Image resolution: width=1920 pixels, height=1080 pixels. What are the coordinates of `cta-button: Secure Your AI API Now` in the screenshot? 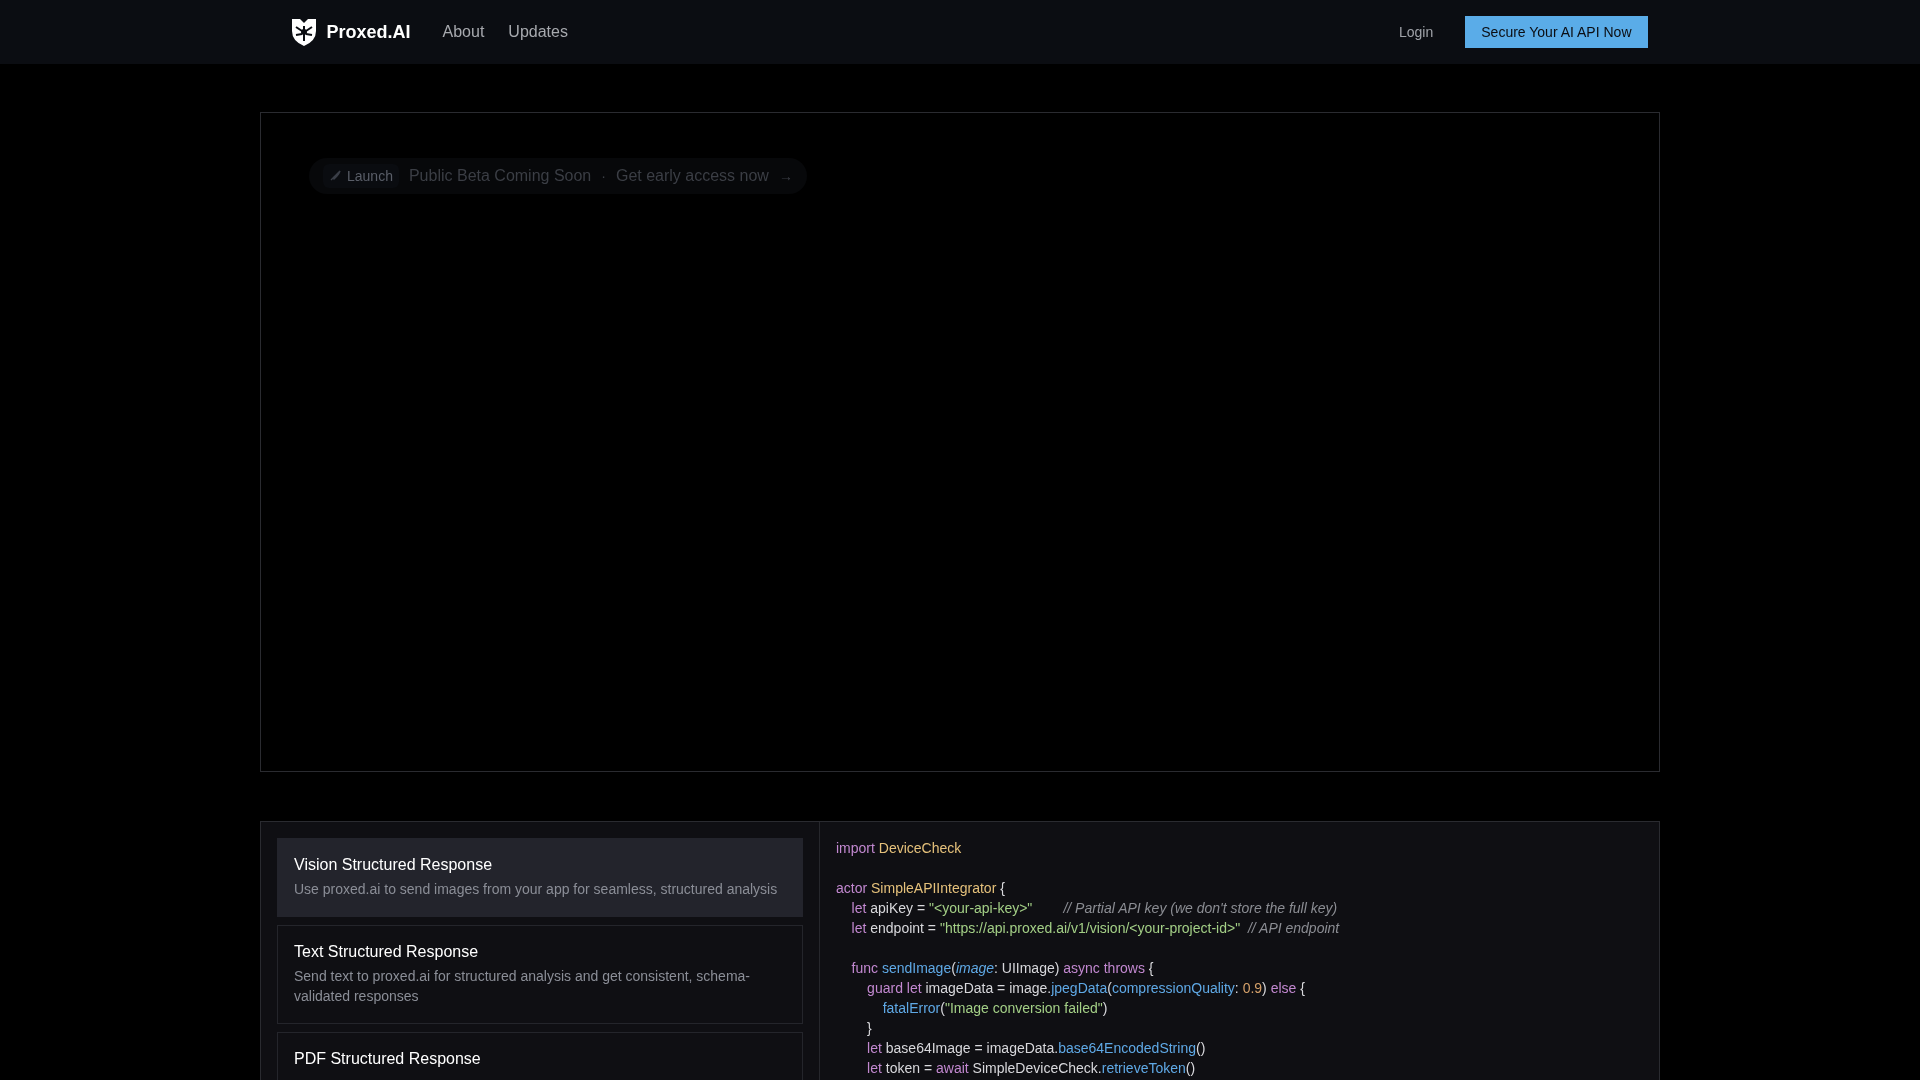 It's located at (1556, 32).